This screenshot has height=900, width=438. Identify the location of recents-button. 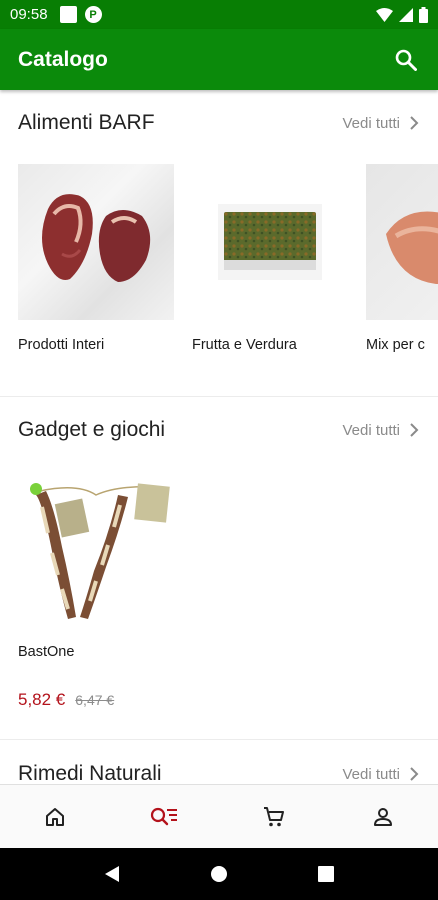
(326, 874).